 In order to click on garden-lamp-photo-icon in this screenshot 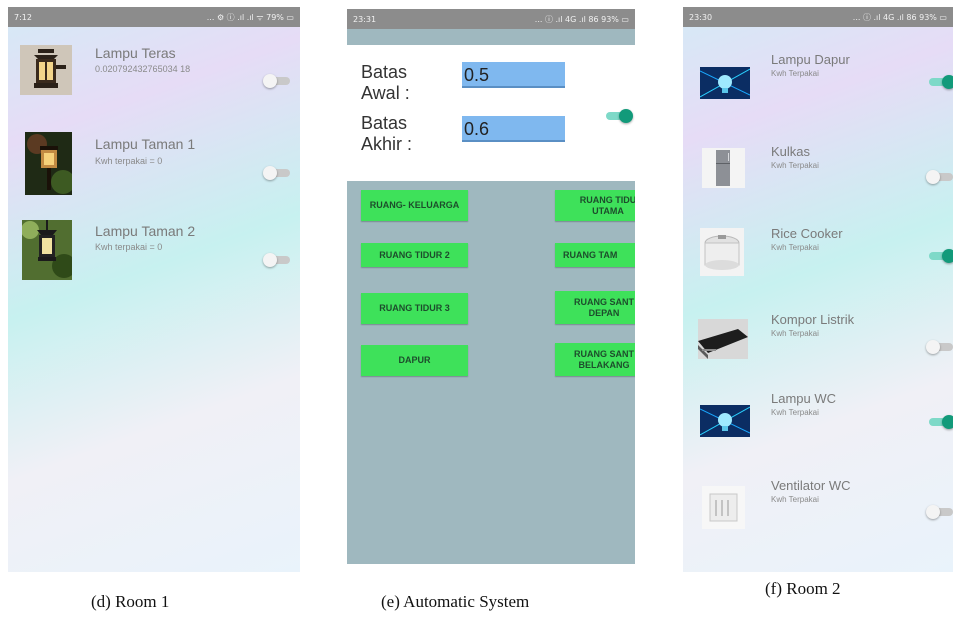, I will do `click(48, 163)`.